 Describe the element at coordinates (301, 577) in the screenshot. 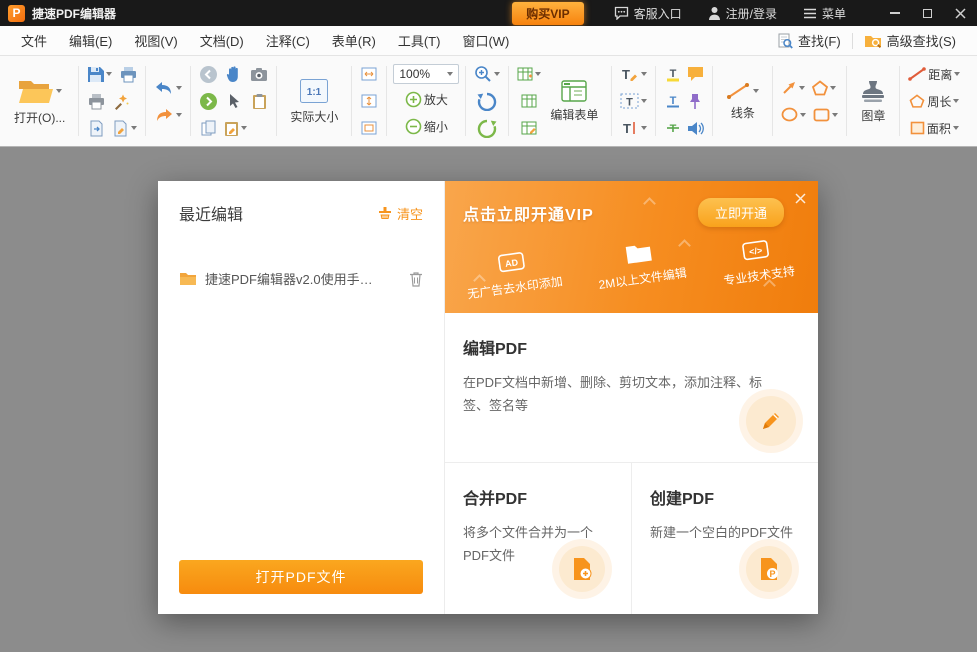

I see `open-pdf-button: 打开PDF文件` at that location.